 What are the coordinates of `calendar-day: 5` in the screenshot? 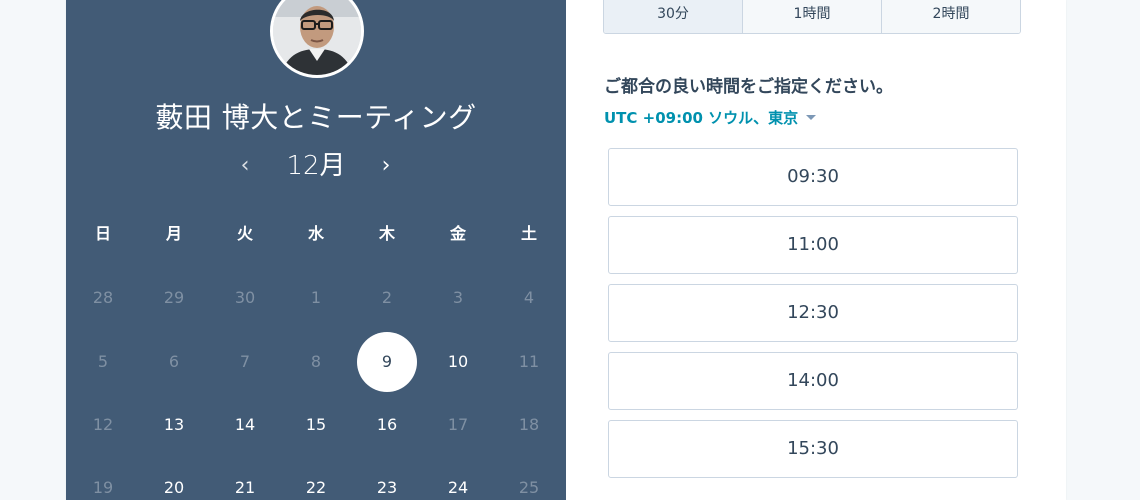 It's located at (103, 361).